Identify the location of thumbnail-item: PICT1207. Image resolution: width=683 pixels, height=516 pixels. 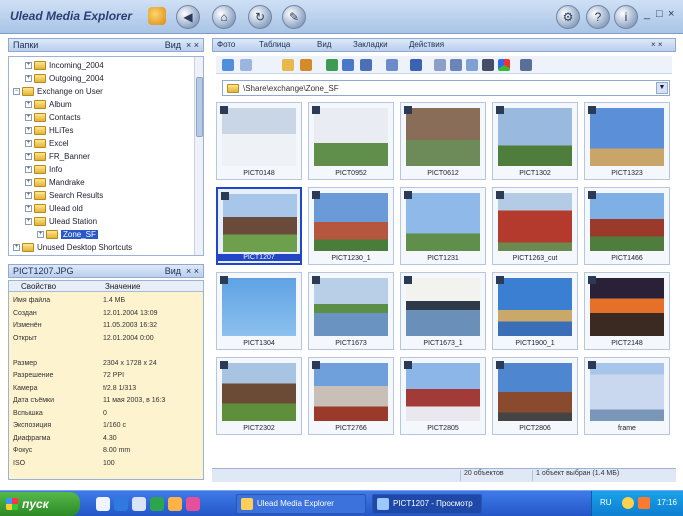
(259, 226).